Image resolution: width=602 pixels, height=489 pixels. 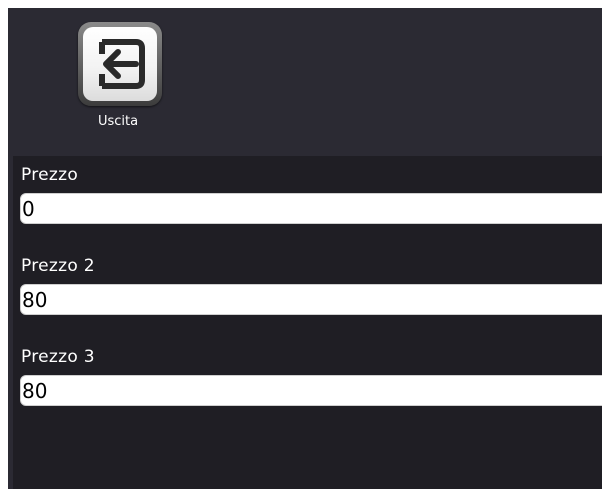 What do you see at coordinates (118, 121) in the screenshot?
I see `exit-button-label: Uscita` at bounding box center [118, 121].